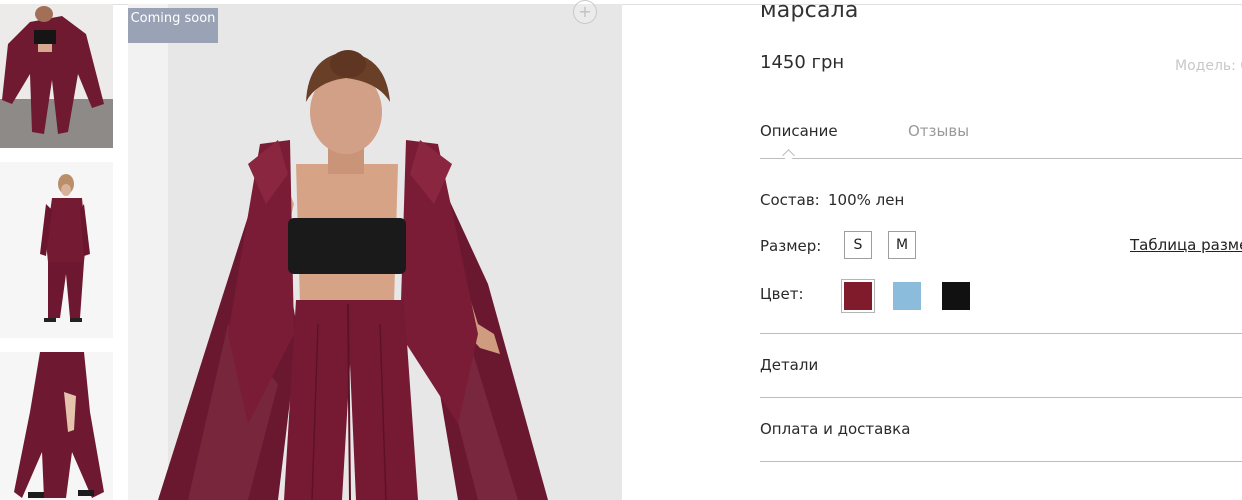 The width and height of the screenshot is (1242, 500). I want to click on accordion-details: Детали, so click(1001, 371).